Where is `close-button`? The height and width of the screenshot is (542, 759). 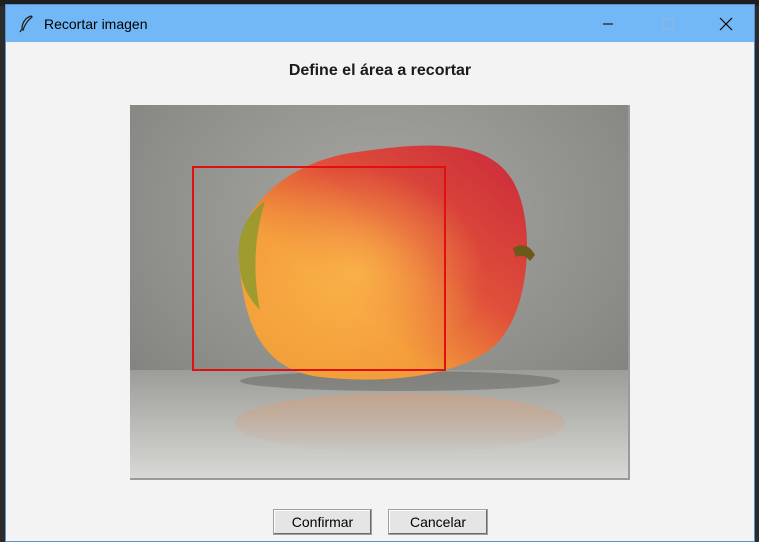 close-button is located at coordinates (726, 23).